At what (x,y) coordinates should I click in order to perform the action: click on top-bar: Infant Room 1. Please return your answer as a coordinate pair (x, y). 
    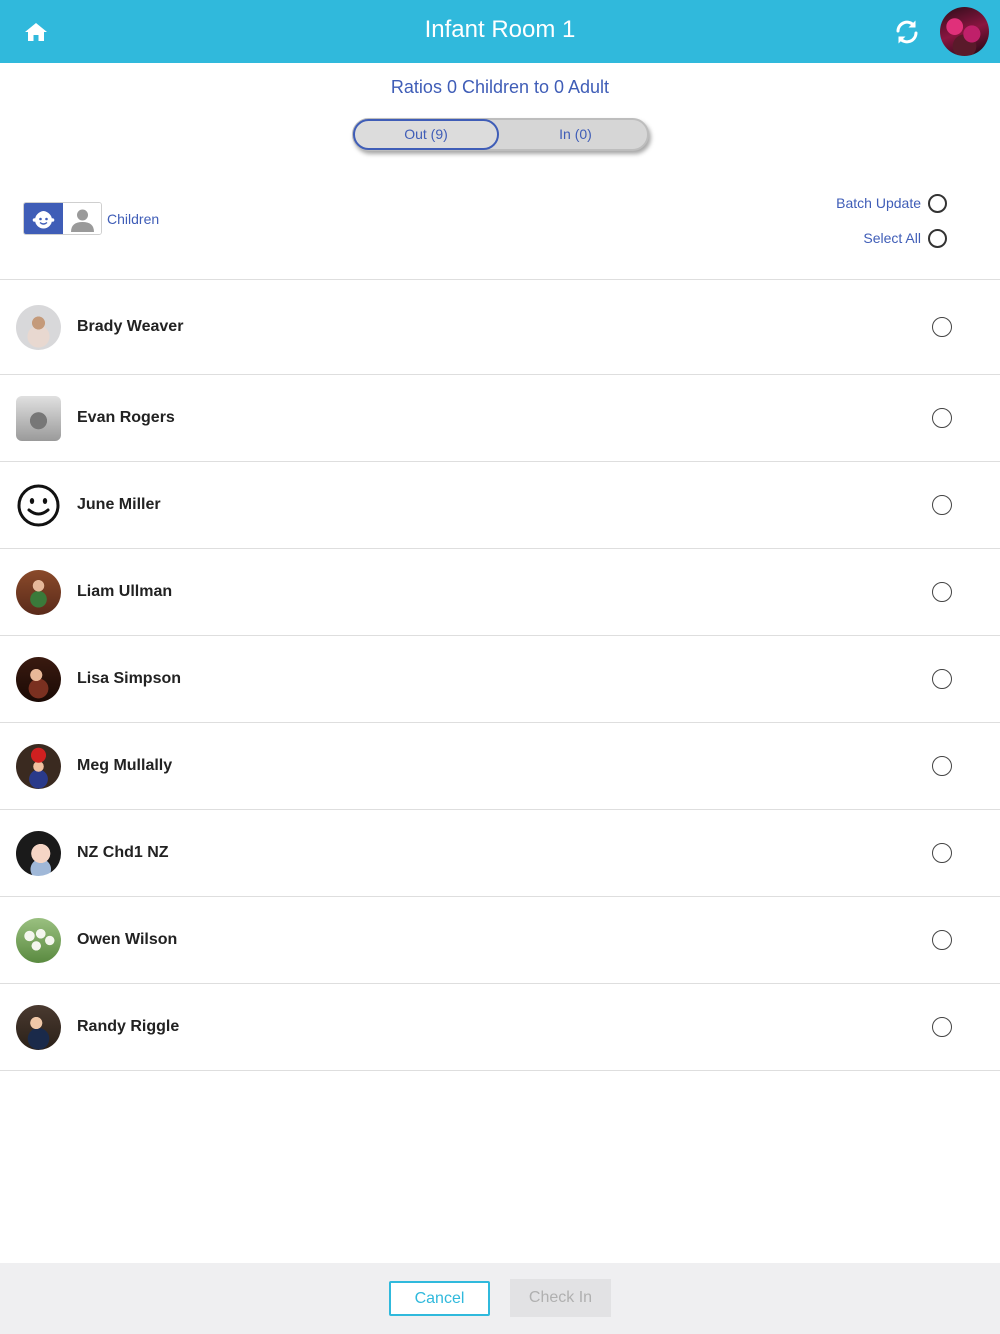
    Looking at the image, I should click on (500, 31).